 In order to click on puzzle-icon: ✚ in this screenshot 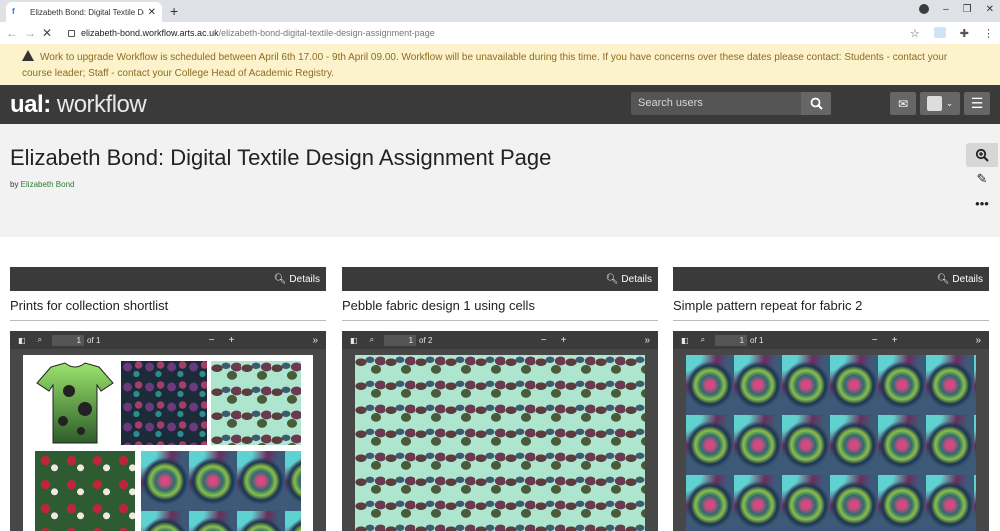, I will do `click(964, 33)`.